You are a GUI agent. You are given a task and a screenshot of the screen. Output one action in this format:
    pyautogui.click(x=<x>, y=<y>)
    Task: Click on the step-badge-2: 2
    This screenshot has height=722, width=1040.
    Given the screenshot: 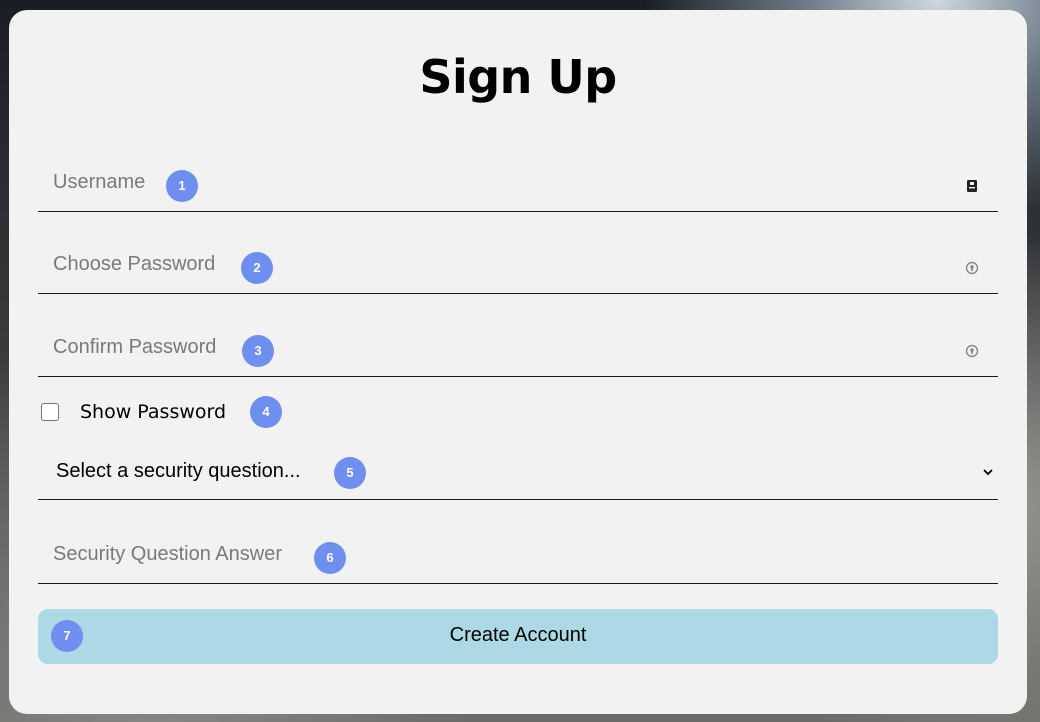 What is the action you would take?
    pyautogui.click(x=257, y=268)
    